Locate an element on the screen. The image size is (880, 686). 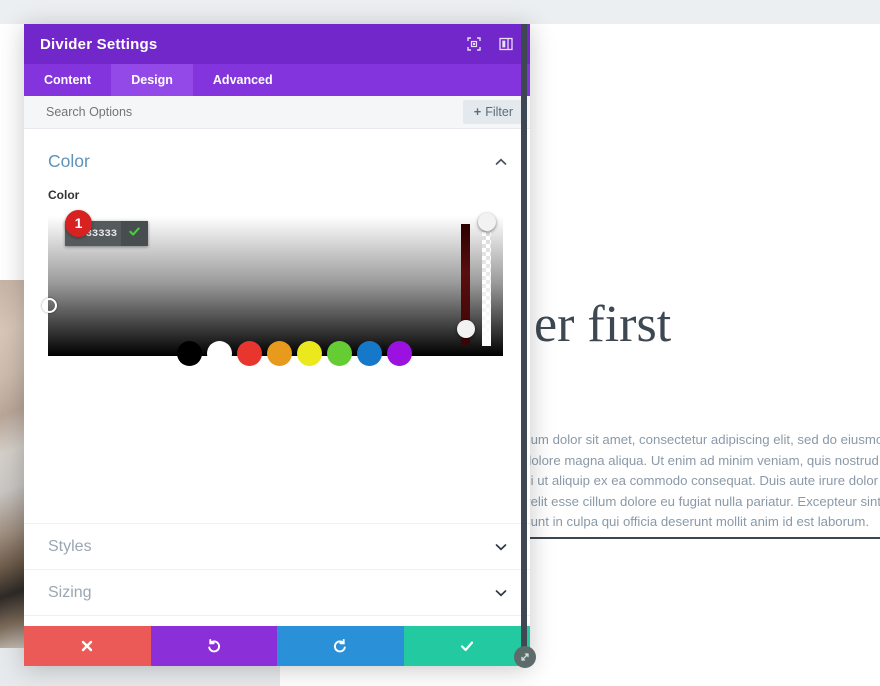
redo-button is located at coordinates (340, 646).